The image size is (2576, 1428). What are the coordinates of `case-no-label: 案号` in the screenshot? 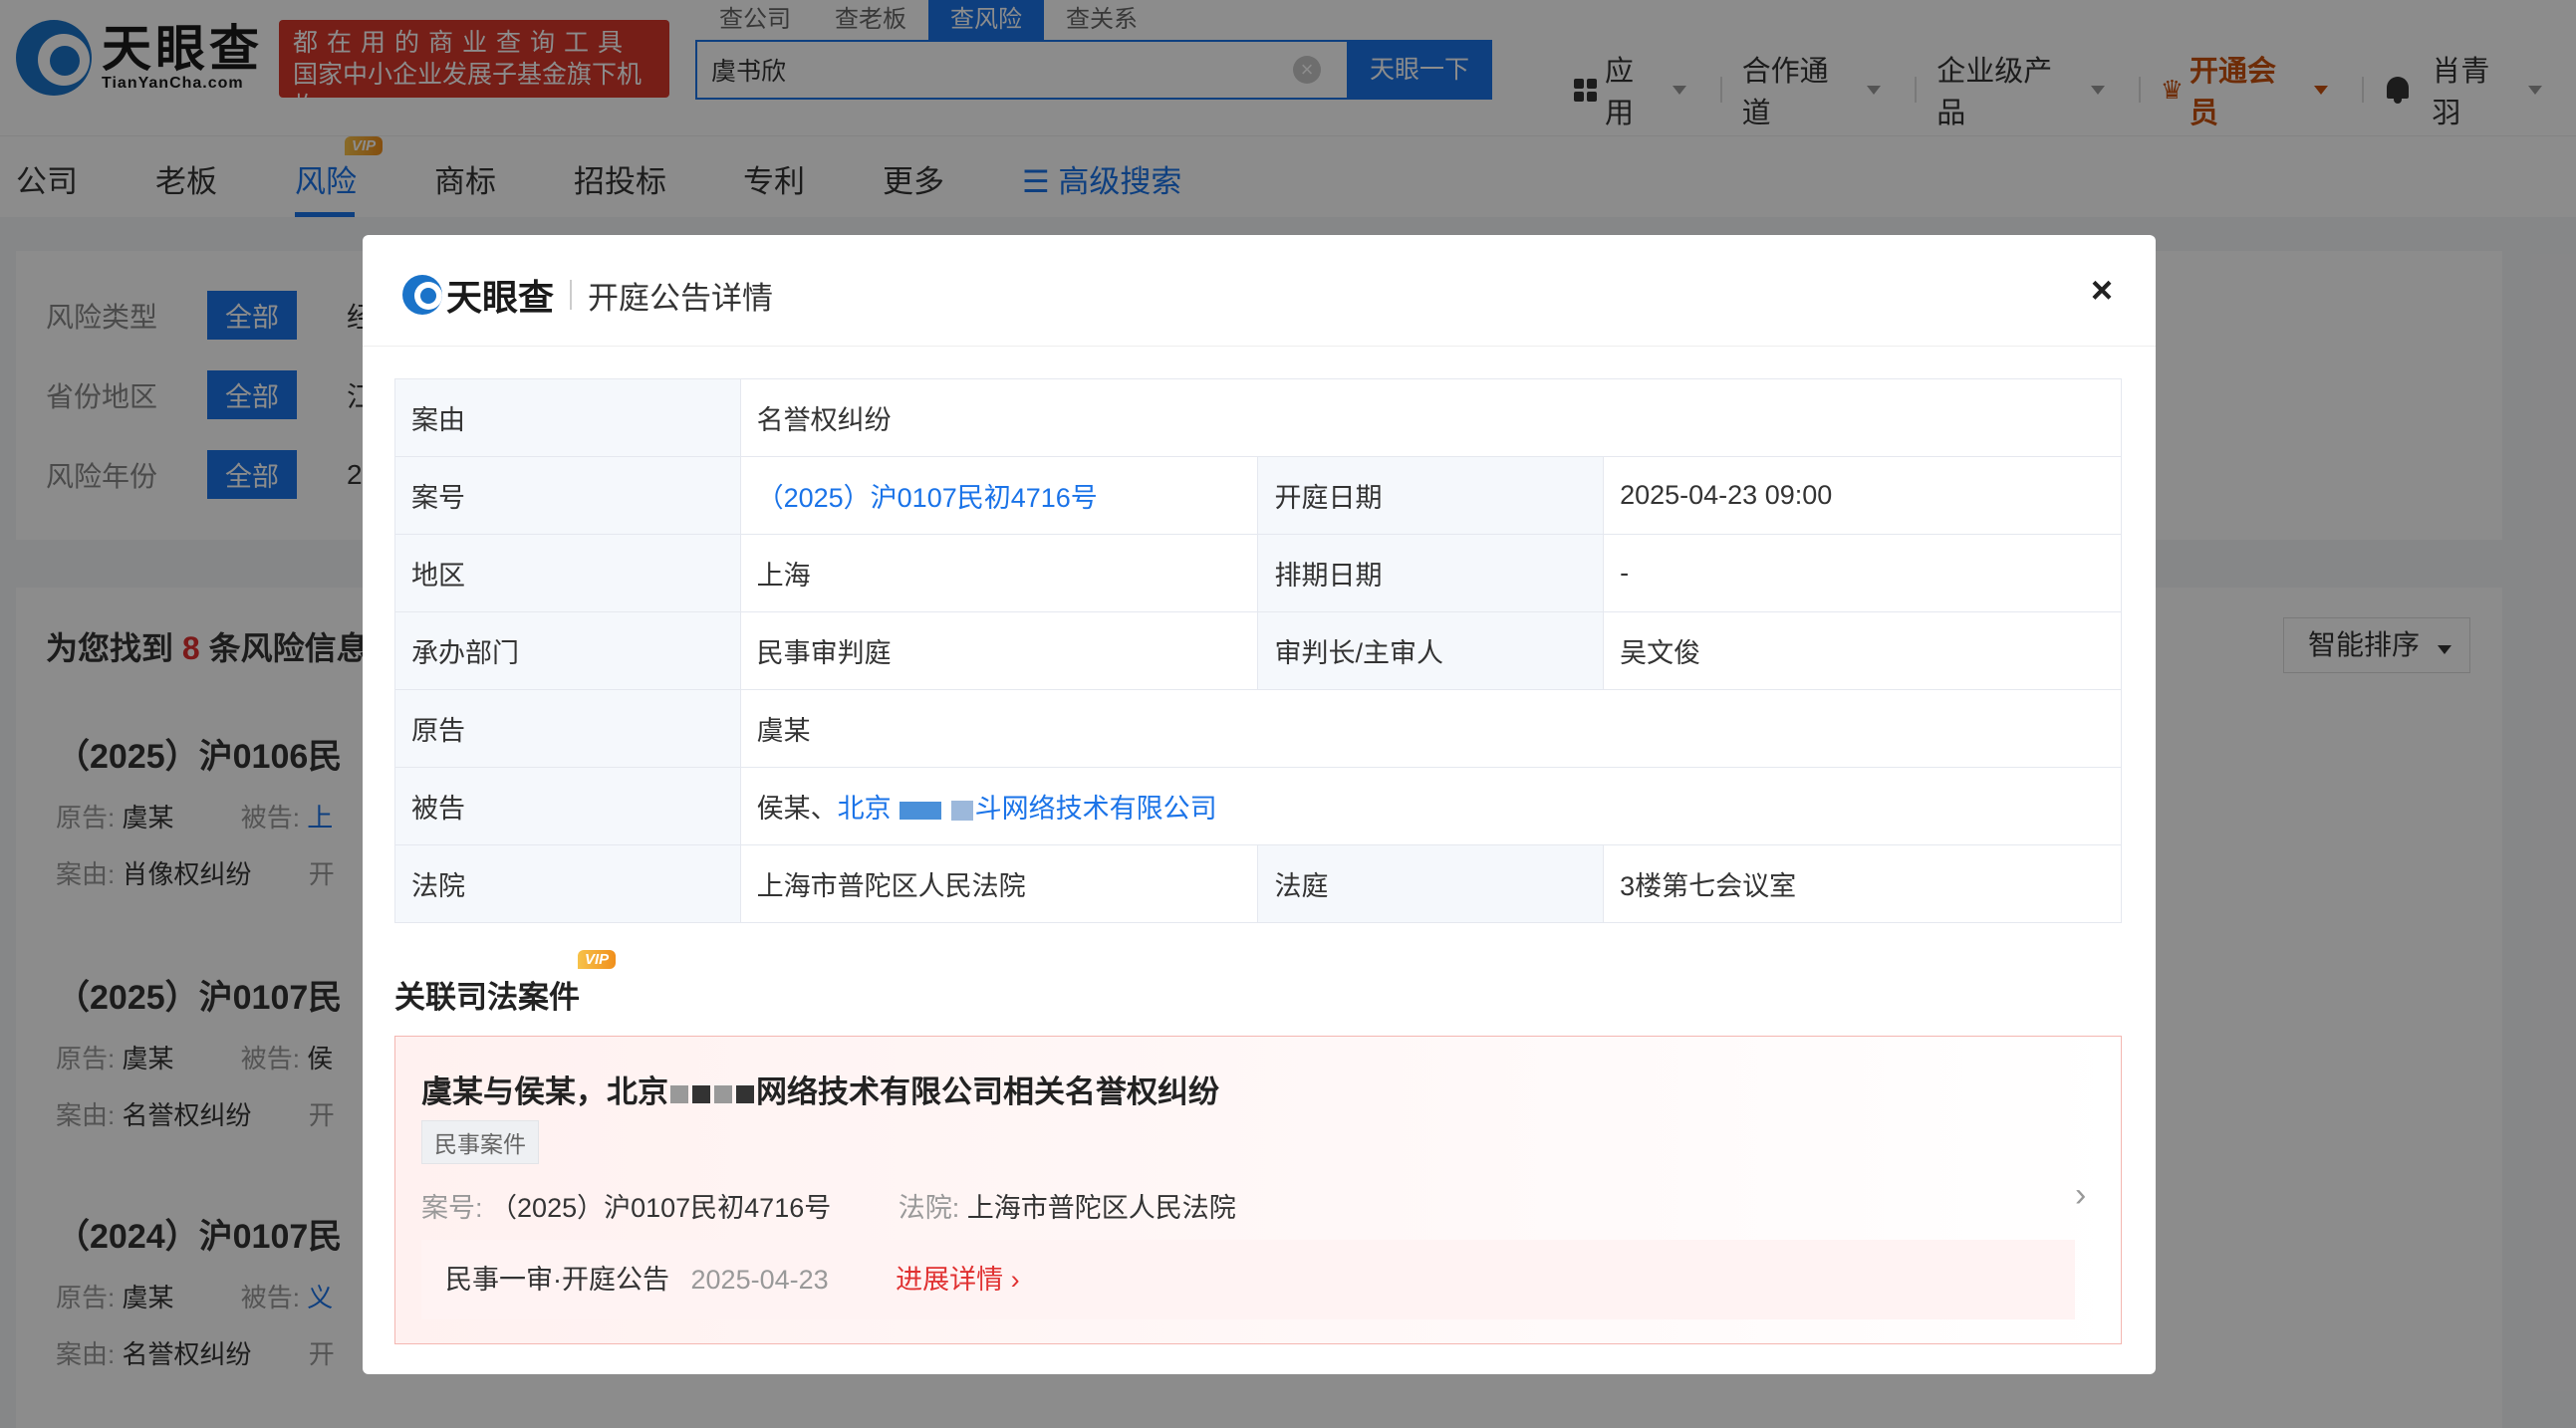 It's located at (567, 496).